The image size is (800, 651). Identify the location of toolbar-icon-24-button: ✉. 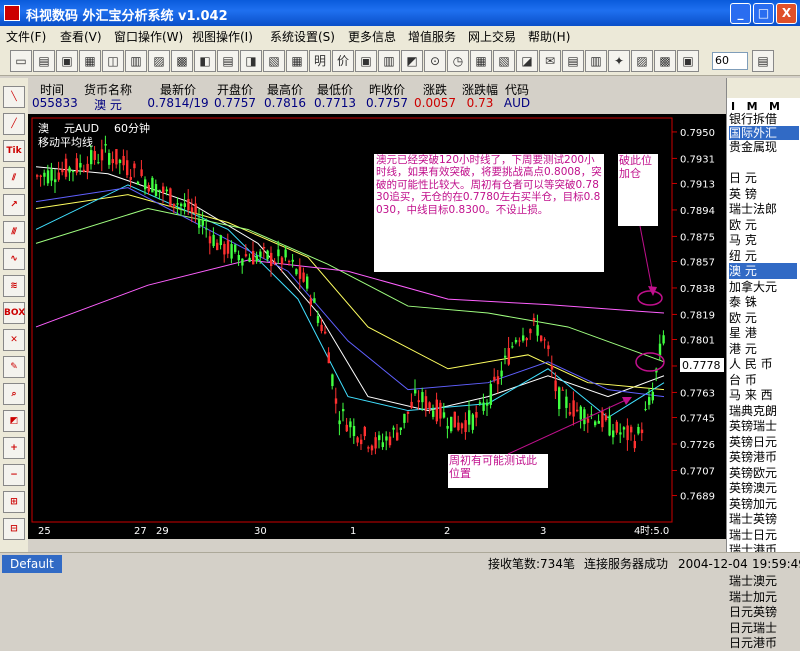
(550, 61).